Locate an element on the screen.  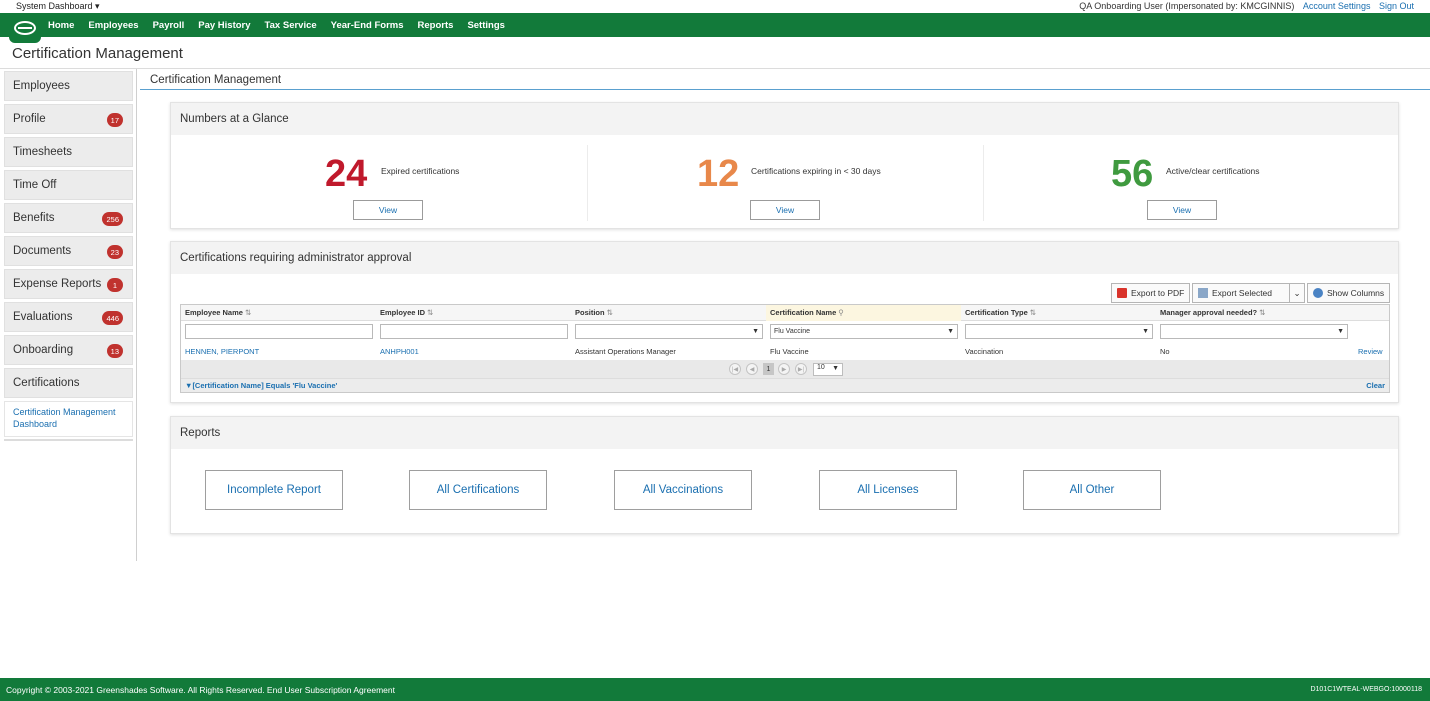
sidebar-item-label: Onboarding is located at coordinates (43, 350).